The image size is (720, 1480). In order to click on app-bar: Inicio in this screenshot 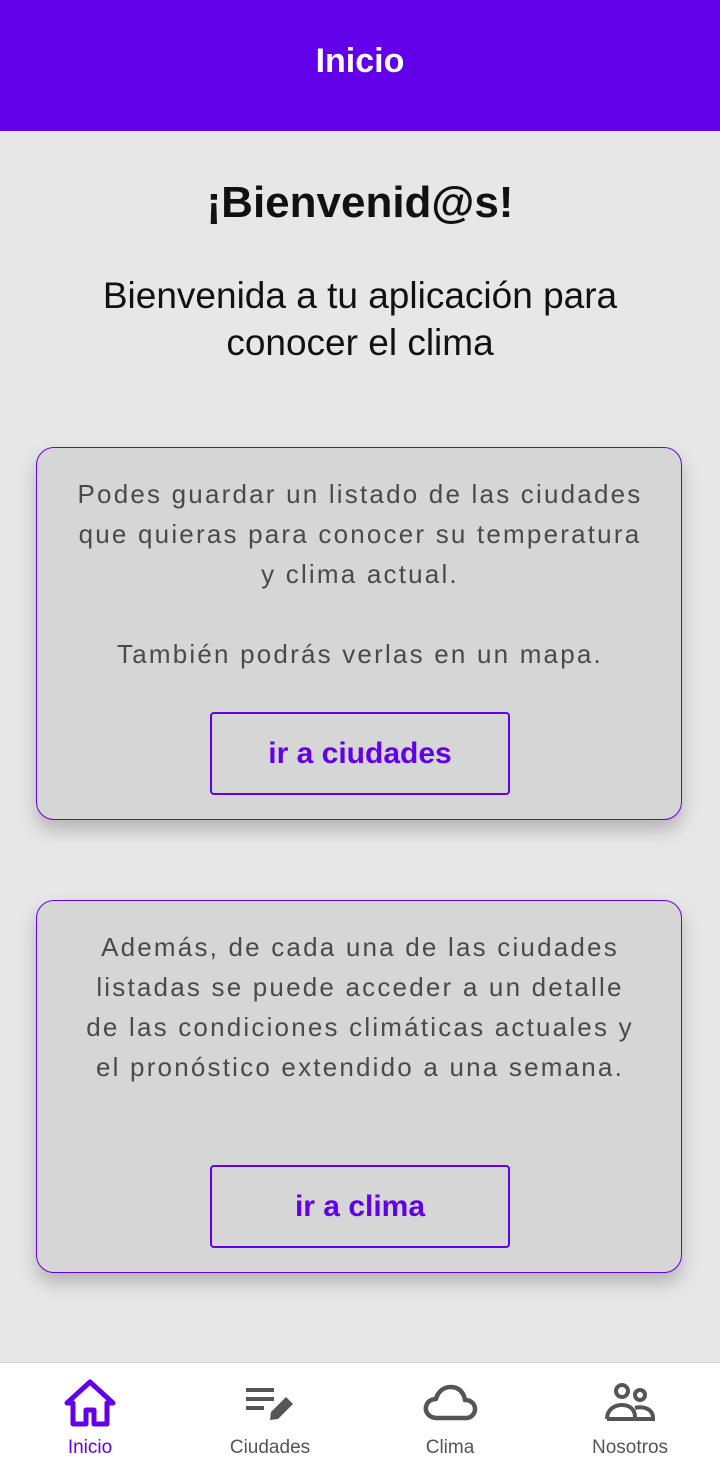, I will do `click(360, 65)`.